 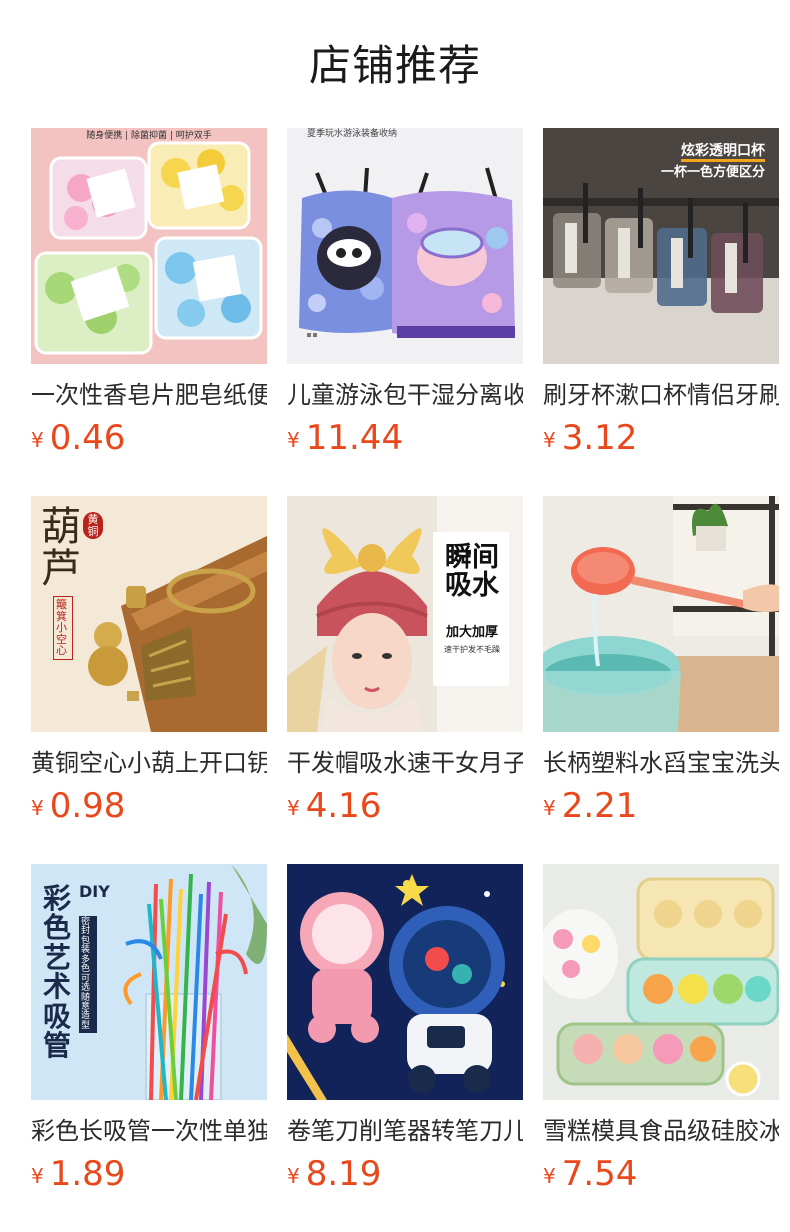 I want to click on product-price: ¥7.54, so click(x=590, y=1174).